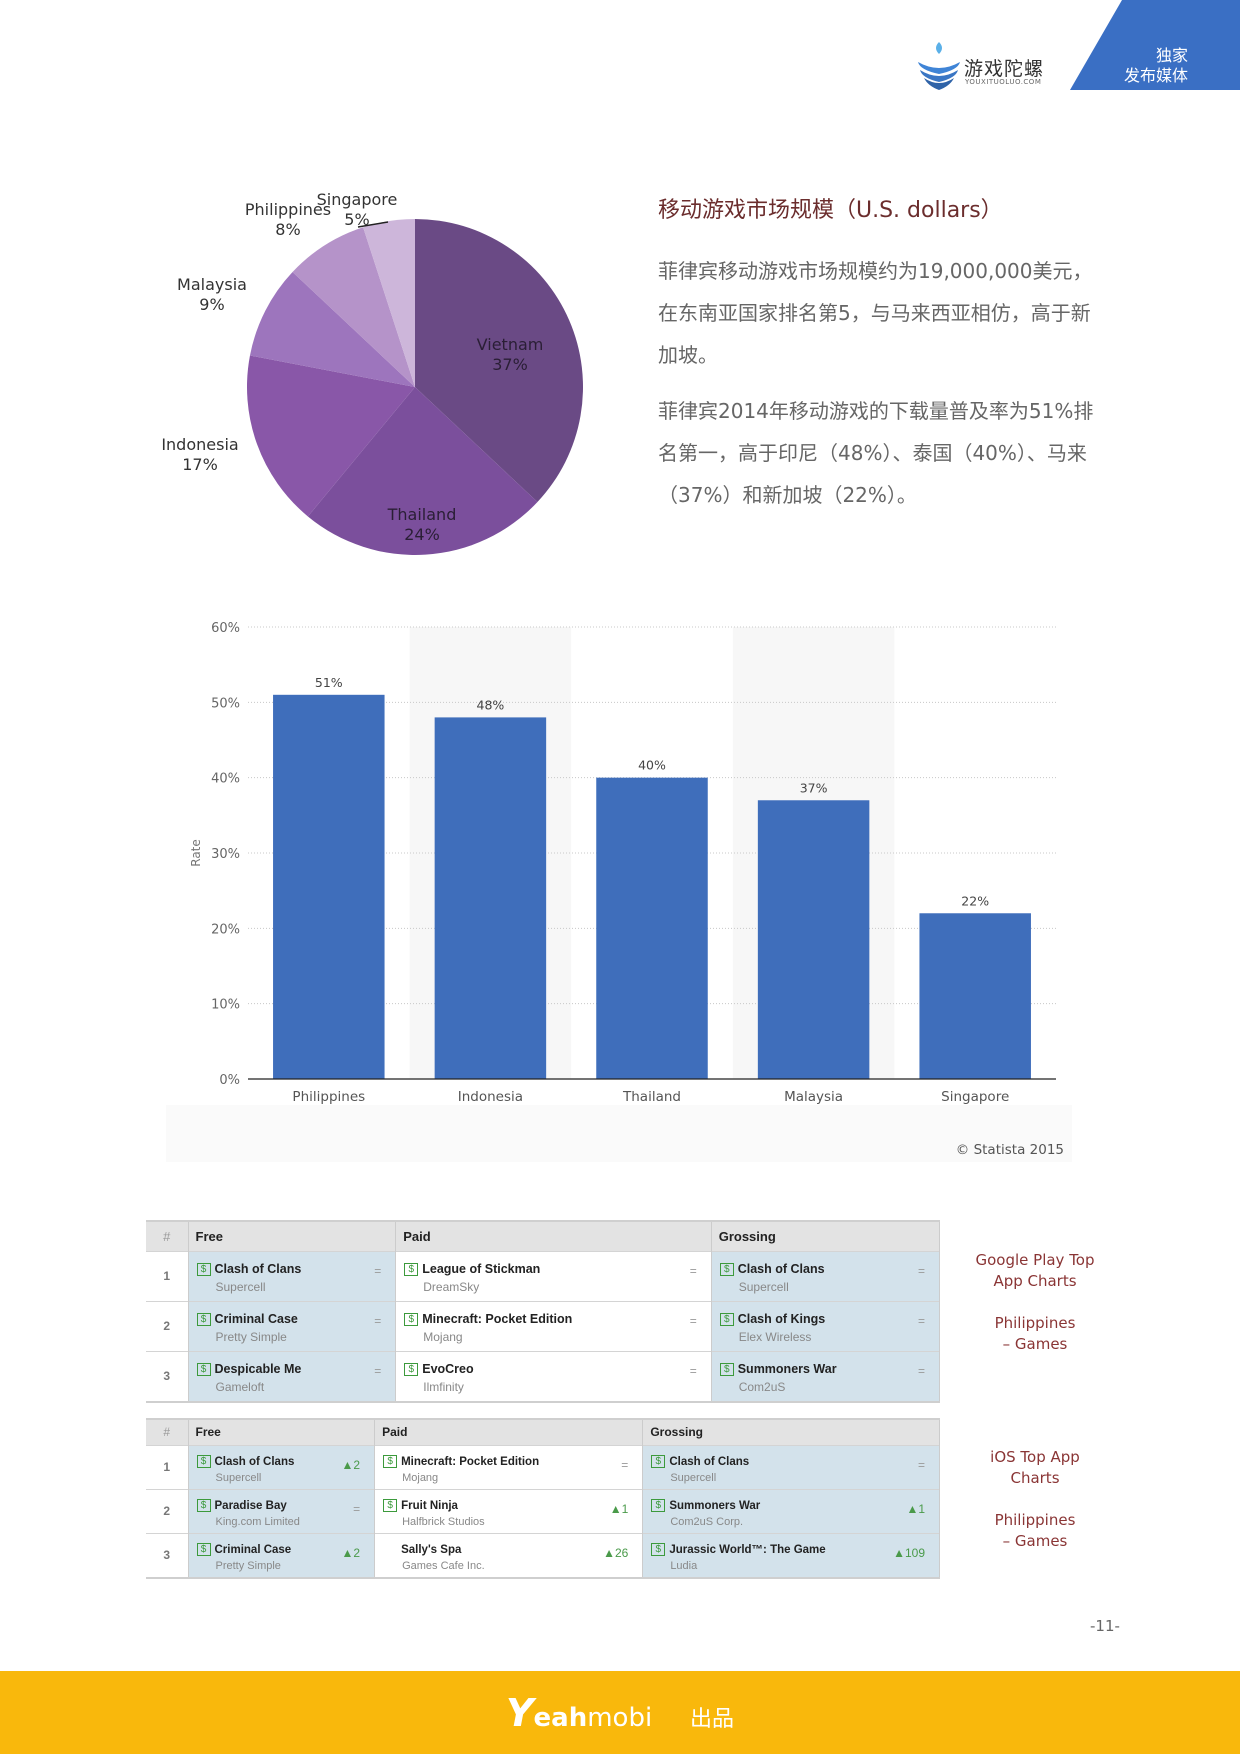 The height and width of the screenshot is (1754, 1240). What do you see at coordinates (543, 1235) in the screenshot?
I see `table-header-row: # Free Paid Grossing` at bounding box center [543, 1235].